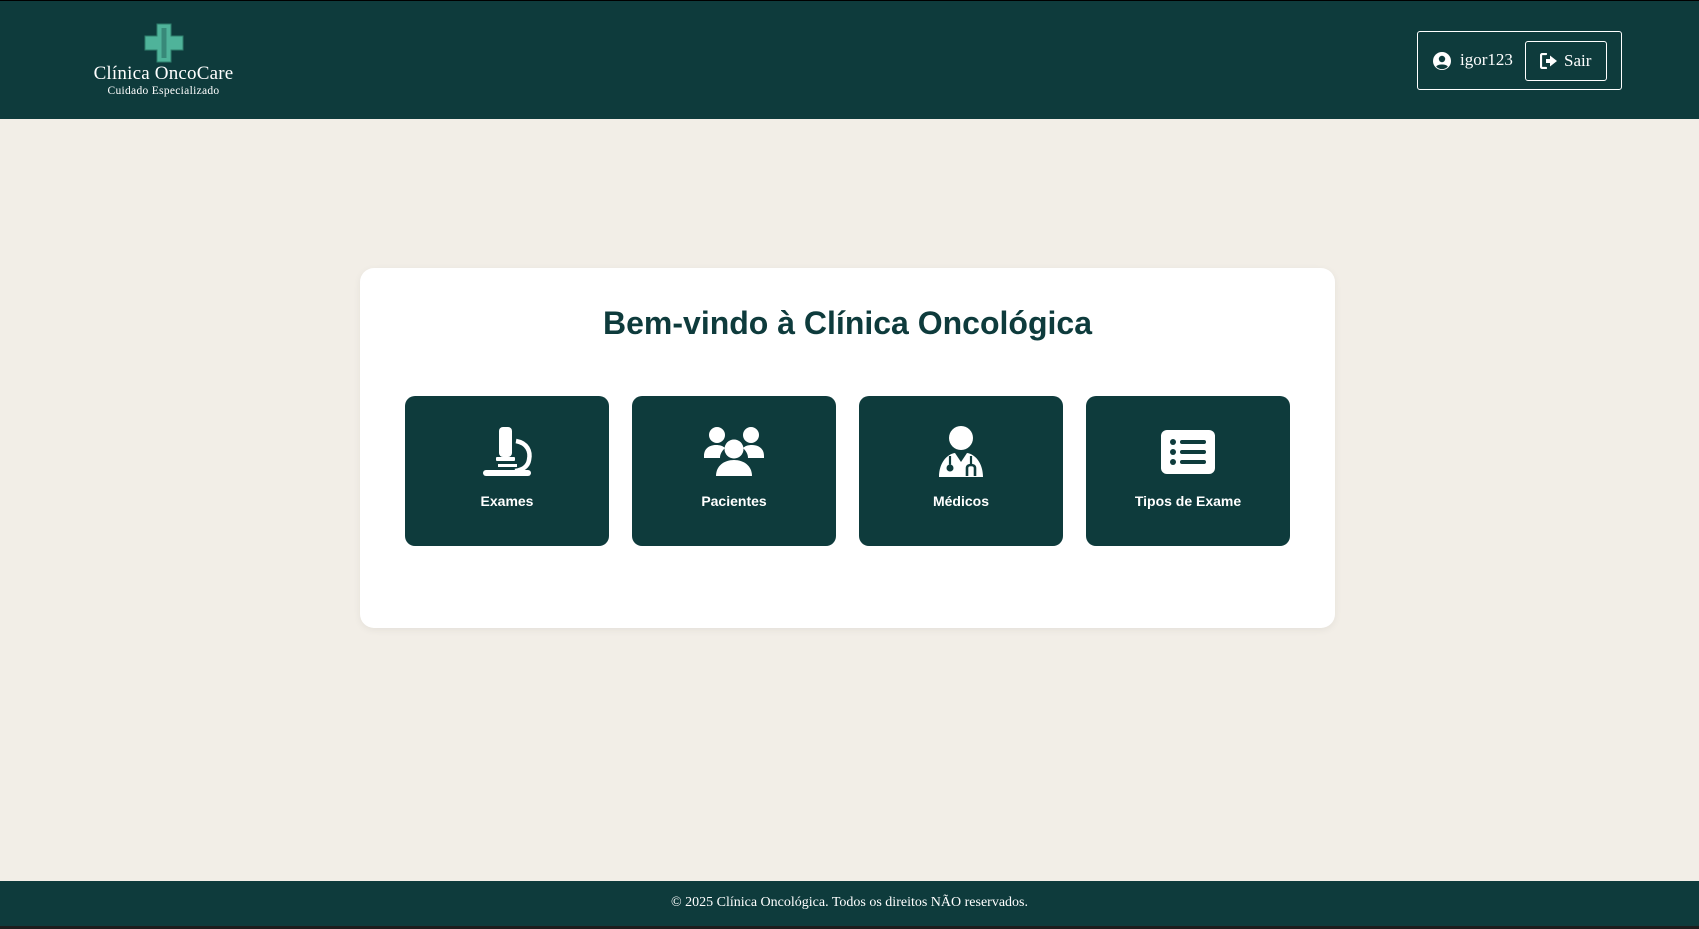 The height and width of the screenshot is (929, 1699). I want to click on user-panel: igor123 Sair, so click(1519, 60).